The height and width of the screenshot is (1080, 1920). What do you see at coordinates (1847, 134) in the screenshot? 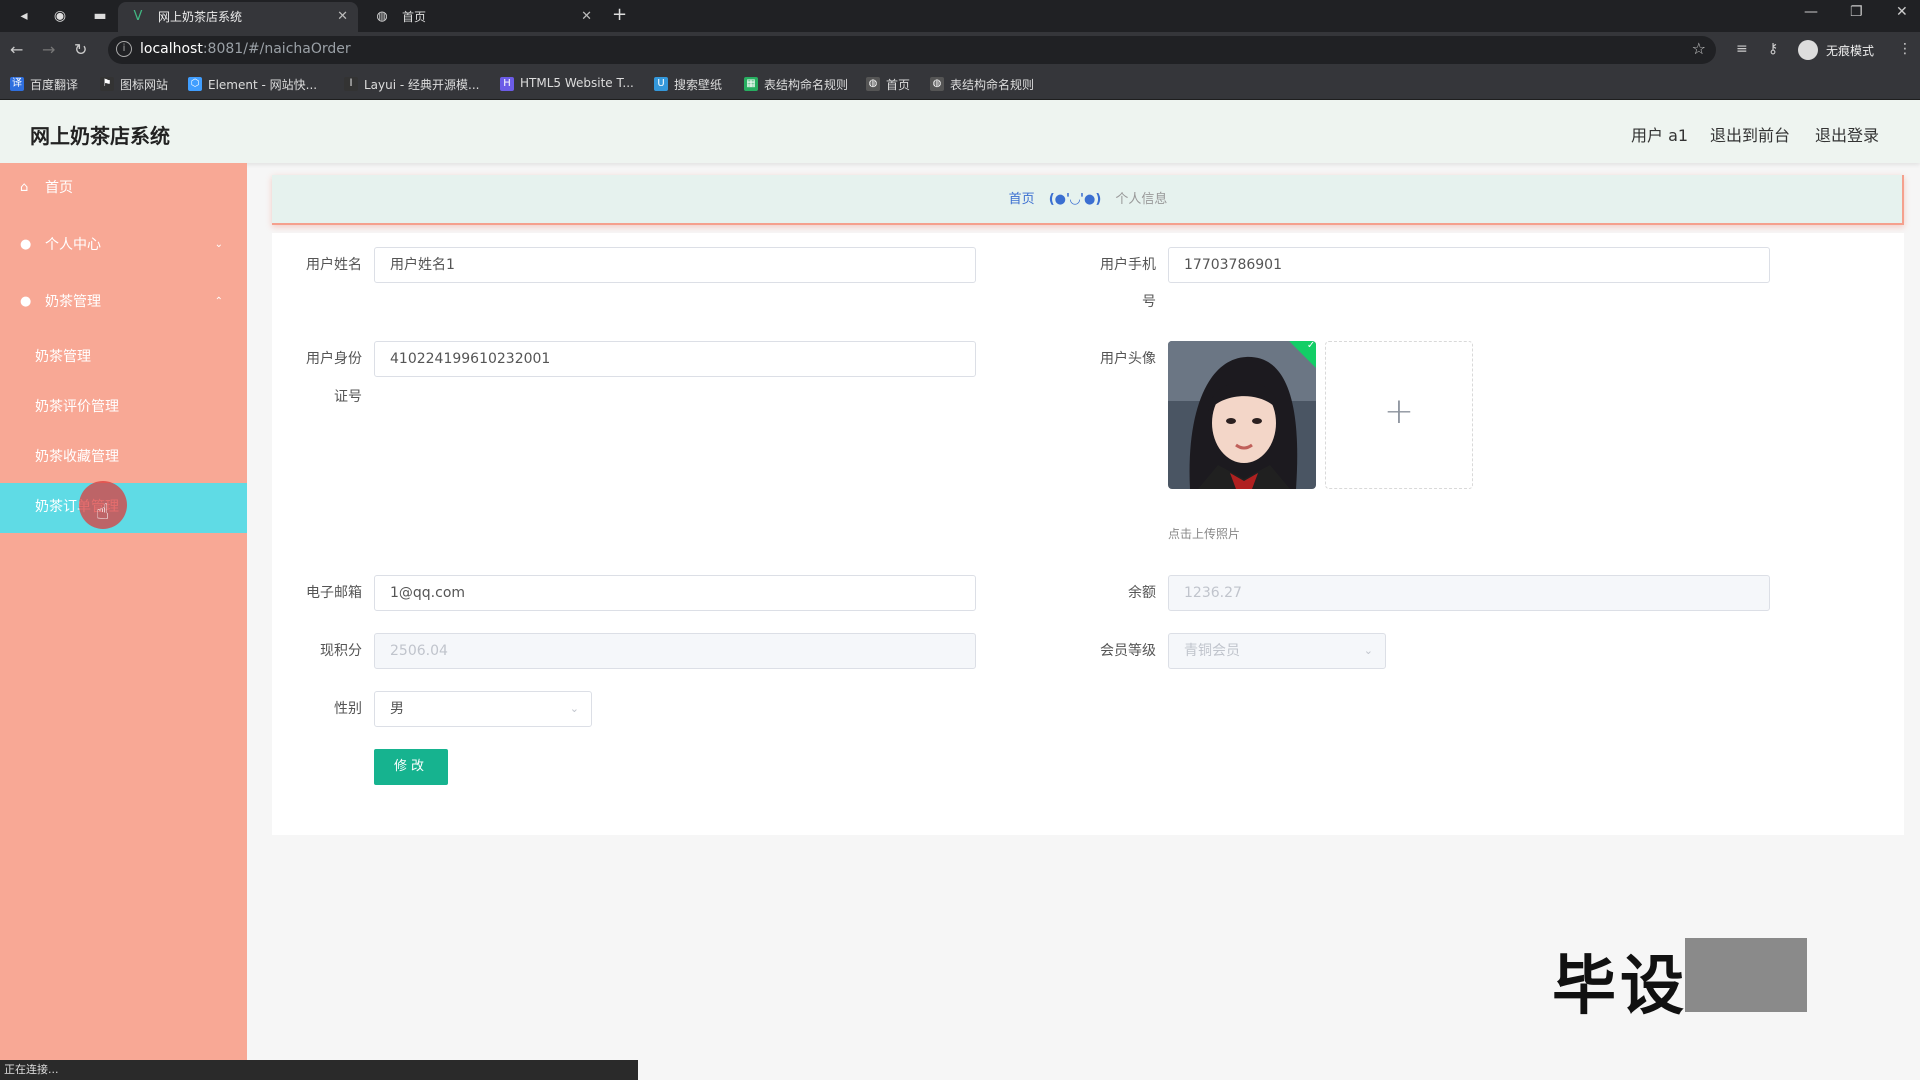
I see `logout-link: 退出登录` at bounding box center [1847, 134].